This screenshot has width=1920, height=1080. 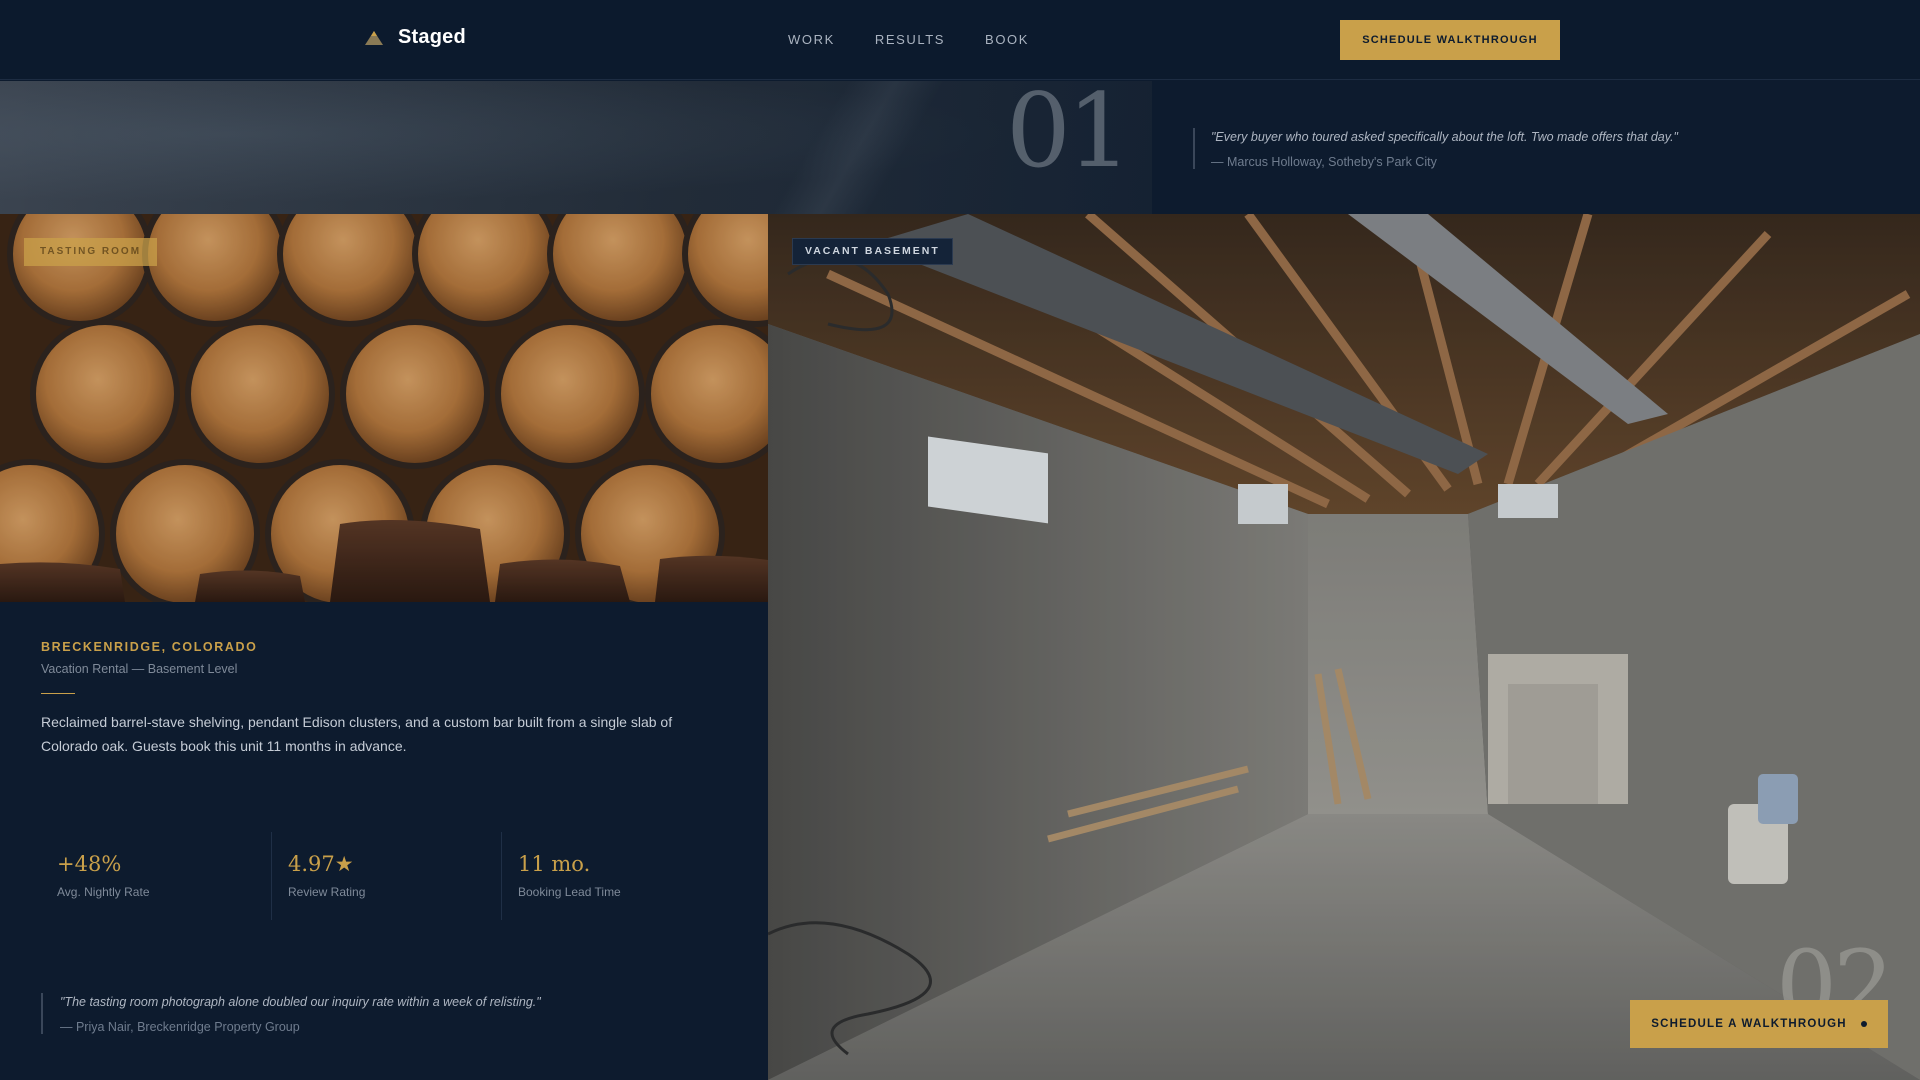 What do you see at coordinates (576, 147) in the screenshot?
I see `project-01-photo` at bounding box center [576, 147].